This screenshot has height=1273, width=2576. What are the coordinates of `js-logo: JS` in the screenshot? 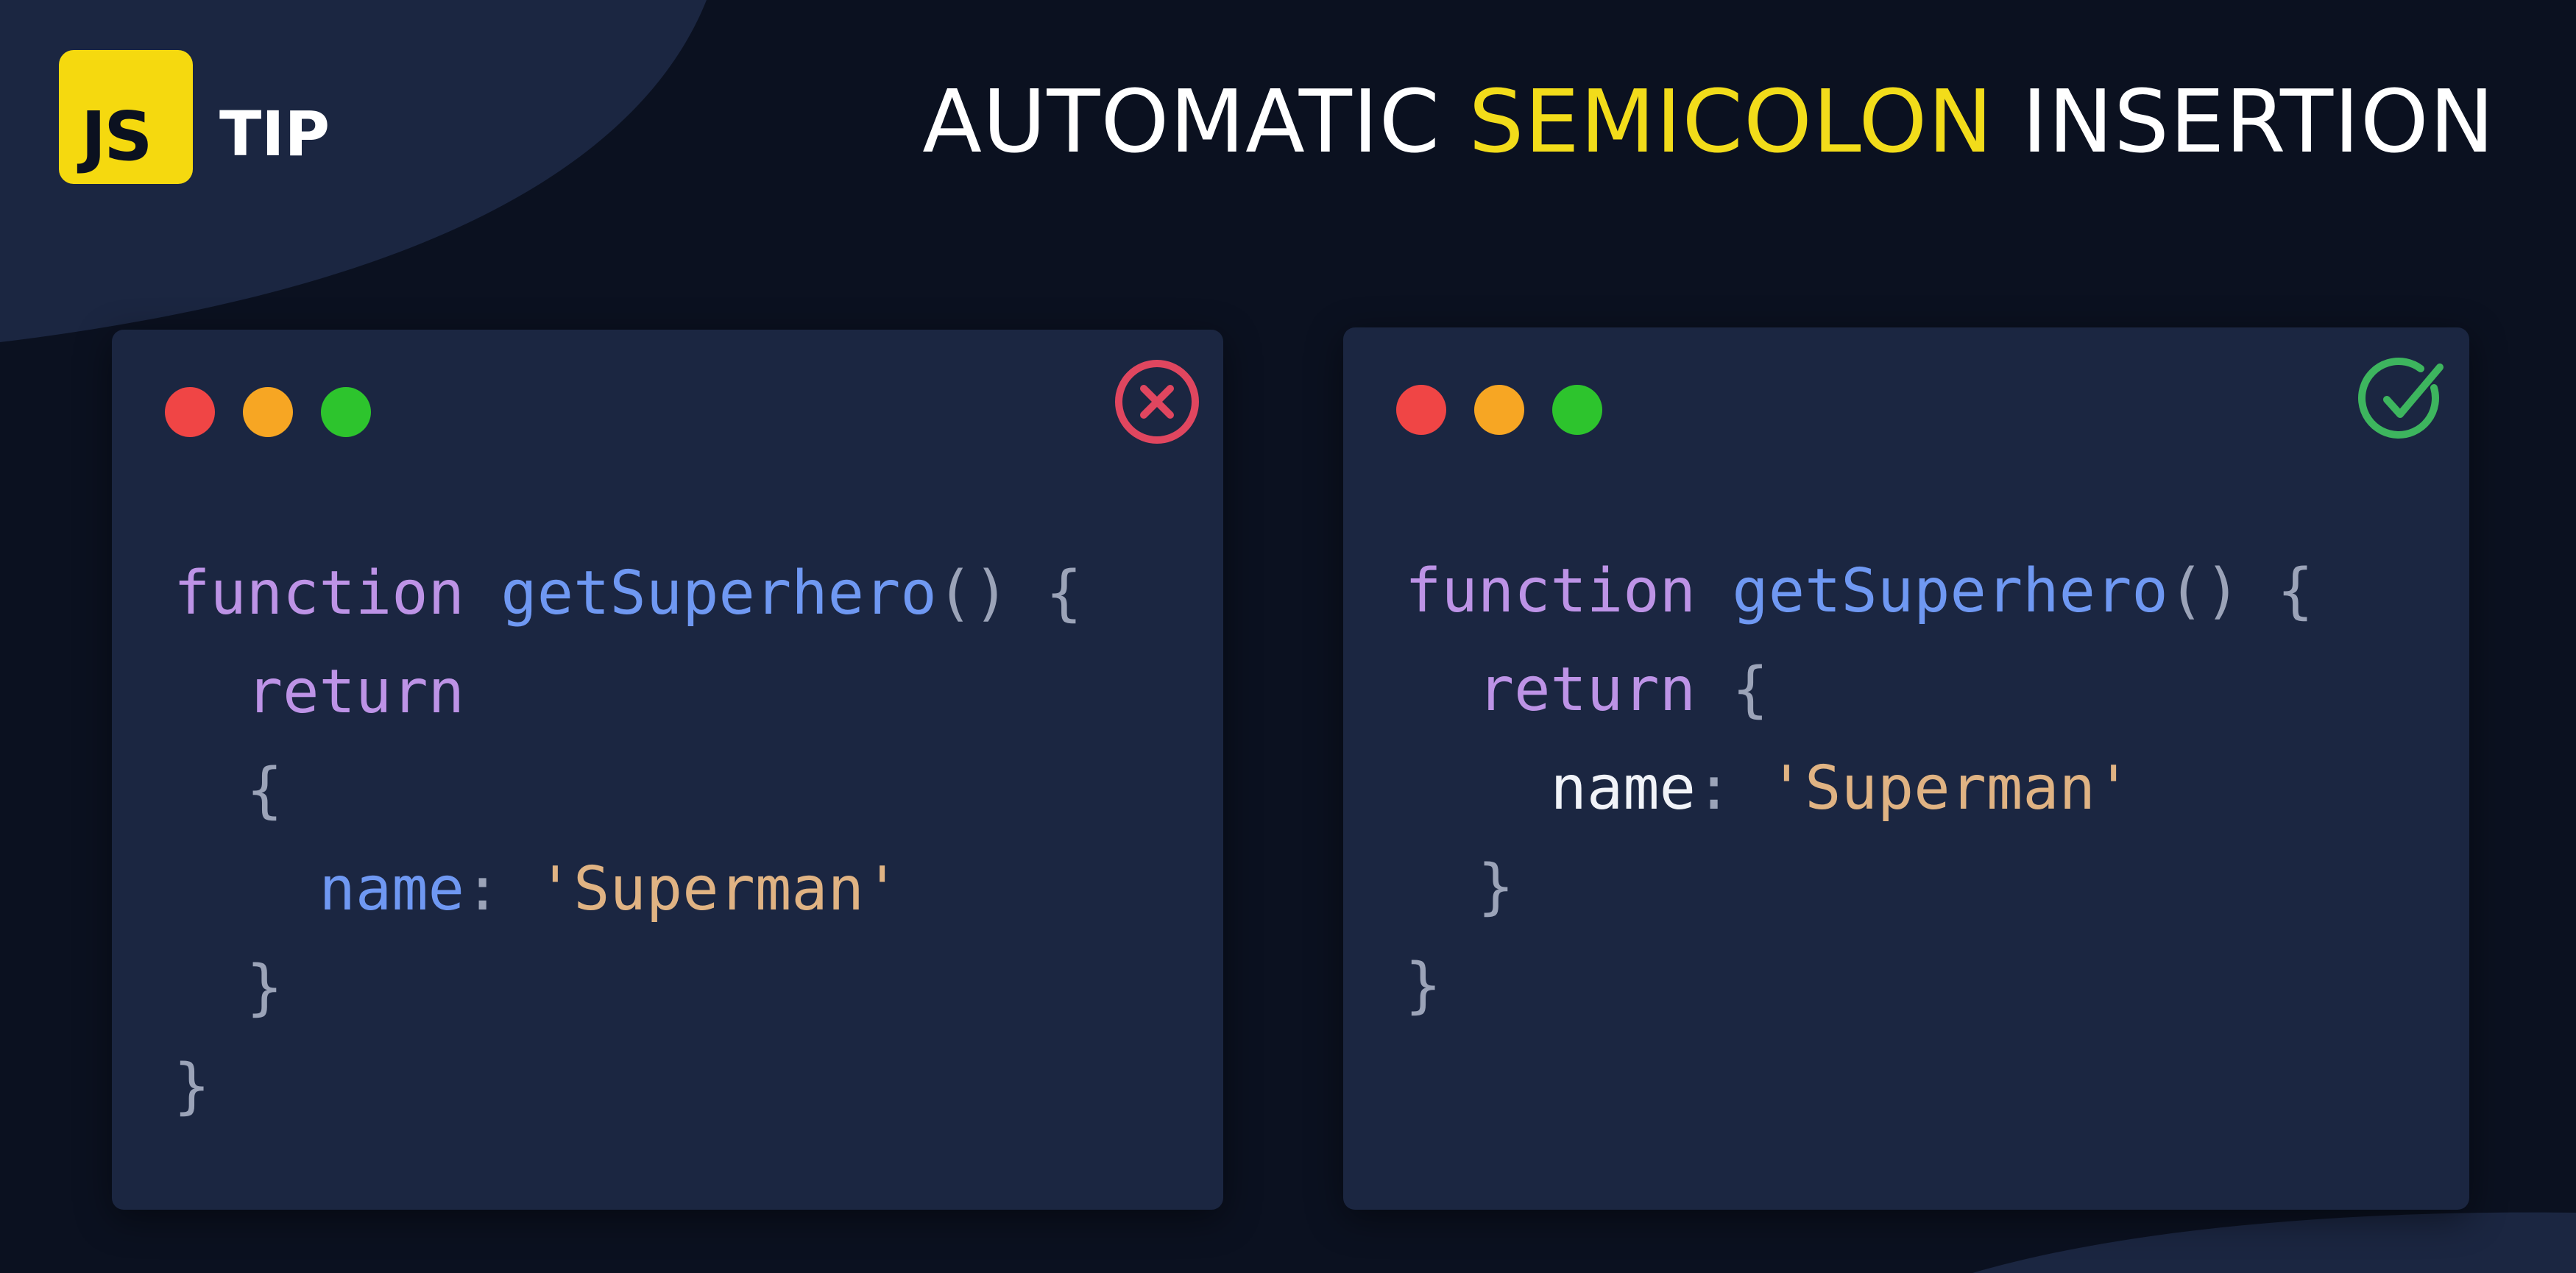 It's located at (126, 117).